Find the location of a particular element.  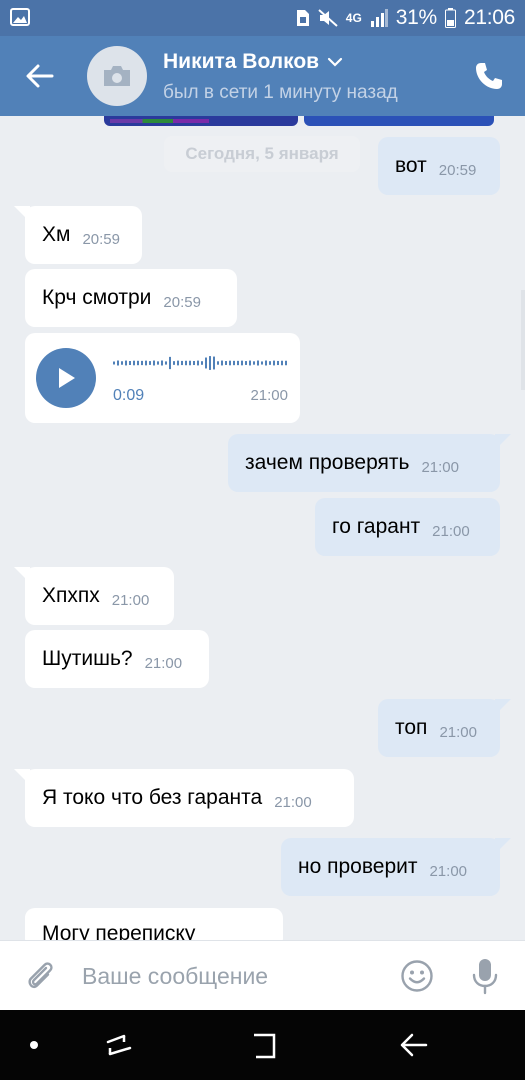

message-outgoing: но проверит 21:00 is located at coordinates (396, 867).